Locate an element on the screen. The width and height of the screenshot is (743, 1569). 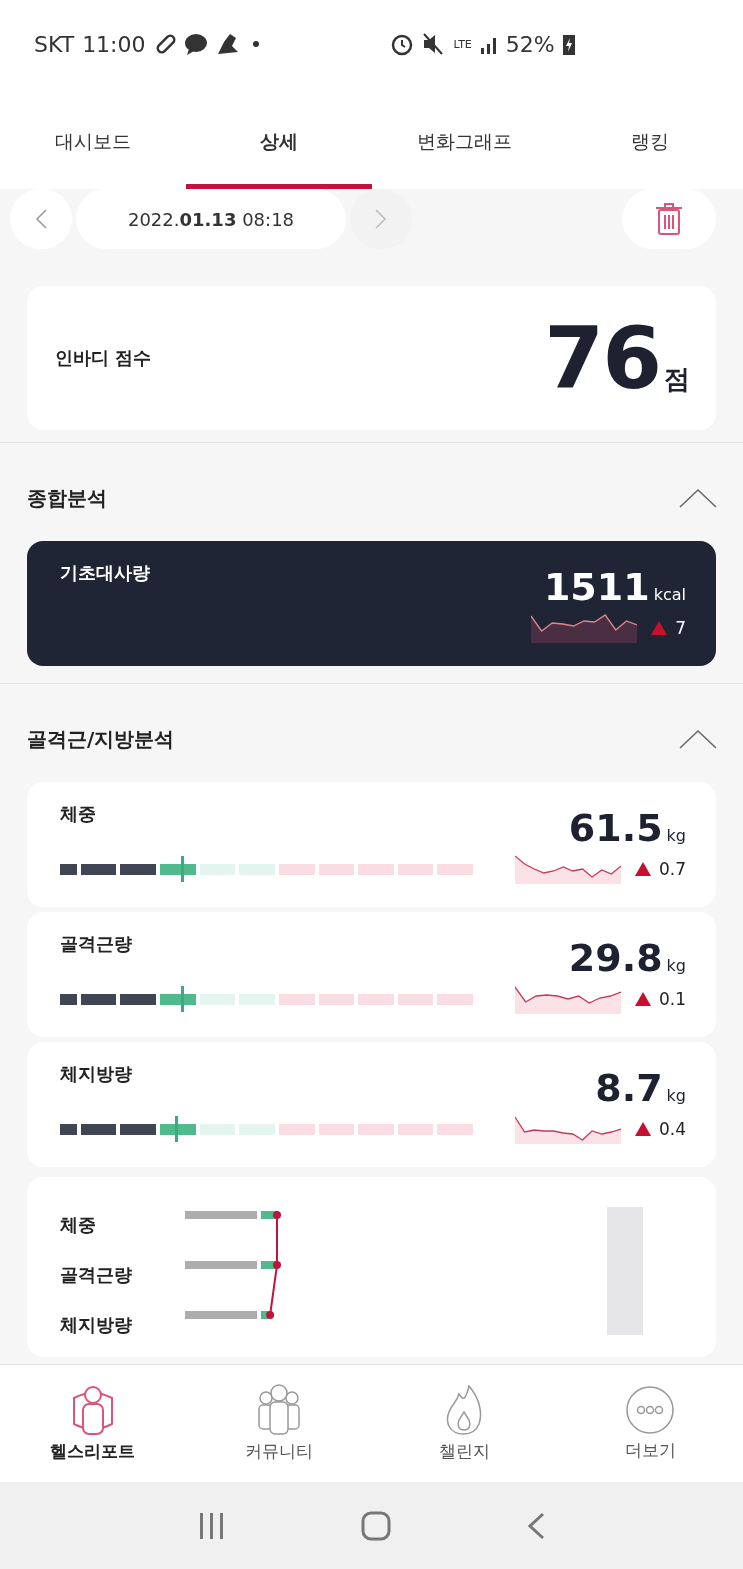
nav-item: 커뮤니티 is located at coordinates (278, 1423).